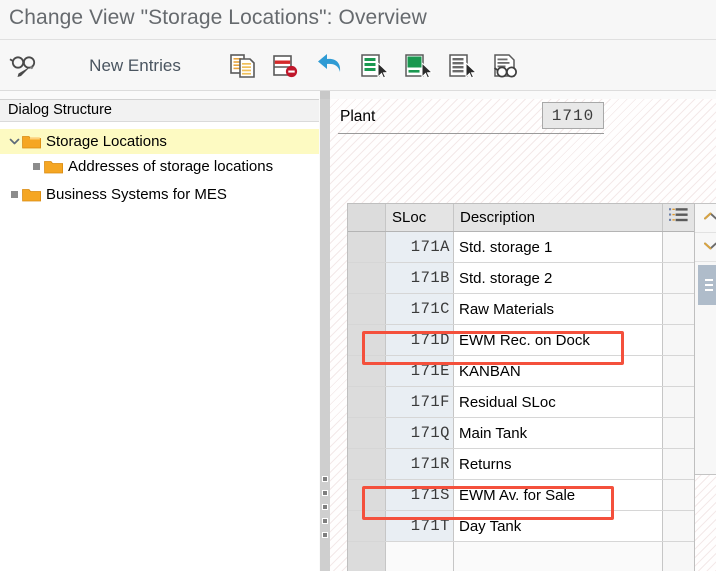 This screenshot has width=716, height=571. Describe the element at coordinates (558, 526) in the screenshot. I see `cell-description: Day Tank` at that location.